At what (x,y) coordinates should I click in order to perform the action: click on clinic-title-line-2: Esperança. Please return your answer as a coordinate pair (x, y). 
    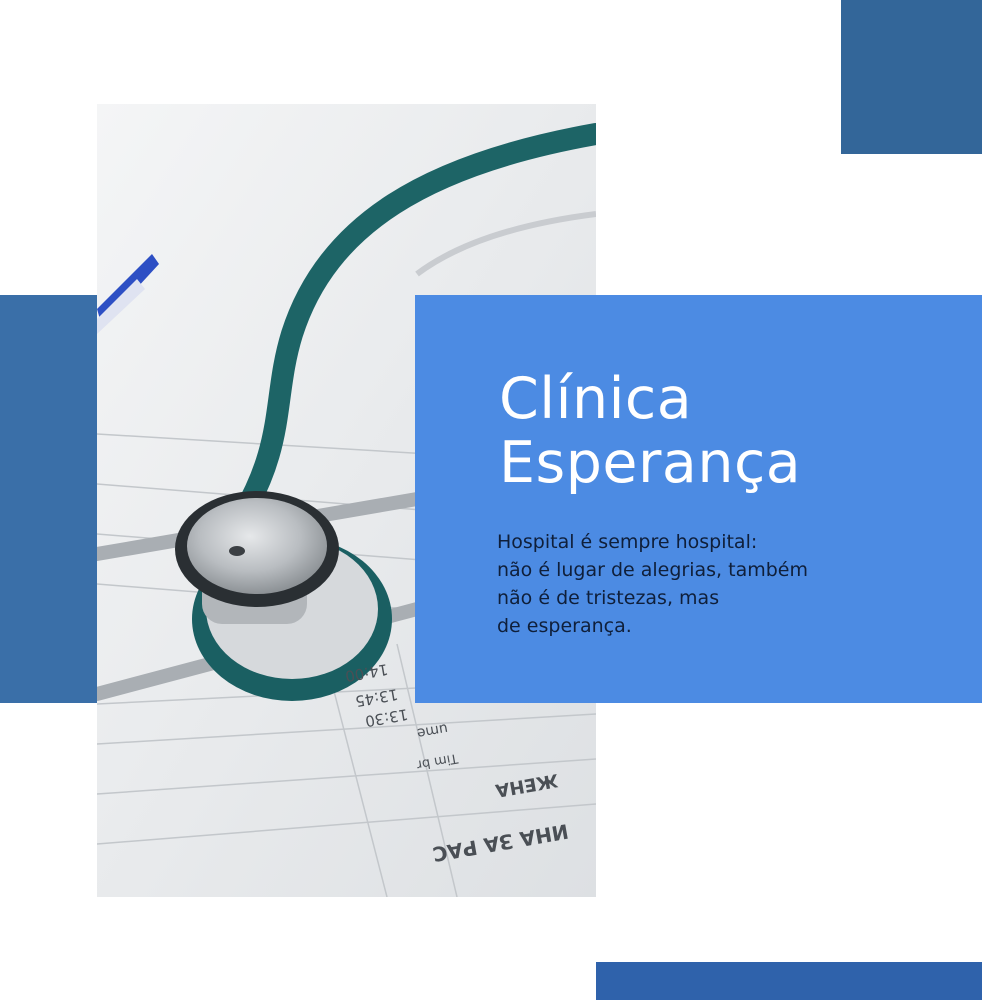
    Looking at the image, I should click on (650, 463).